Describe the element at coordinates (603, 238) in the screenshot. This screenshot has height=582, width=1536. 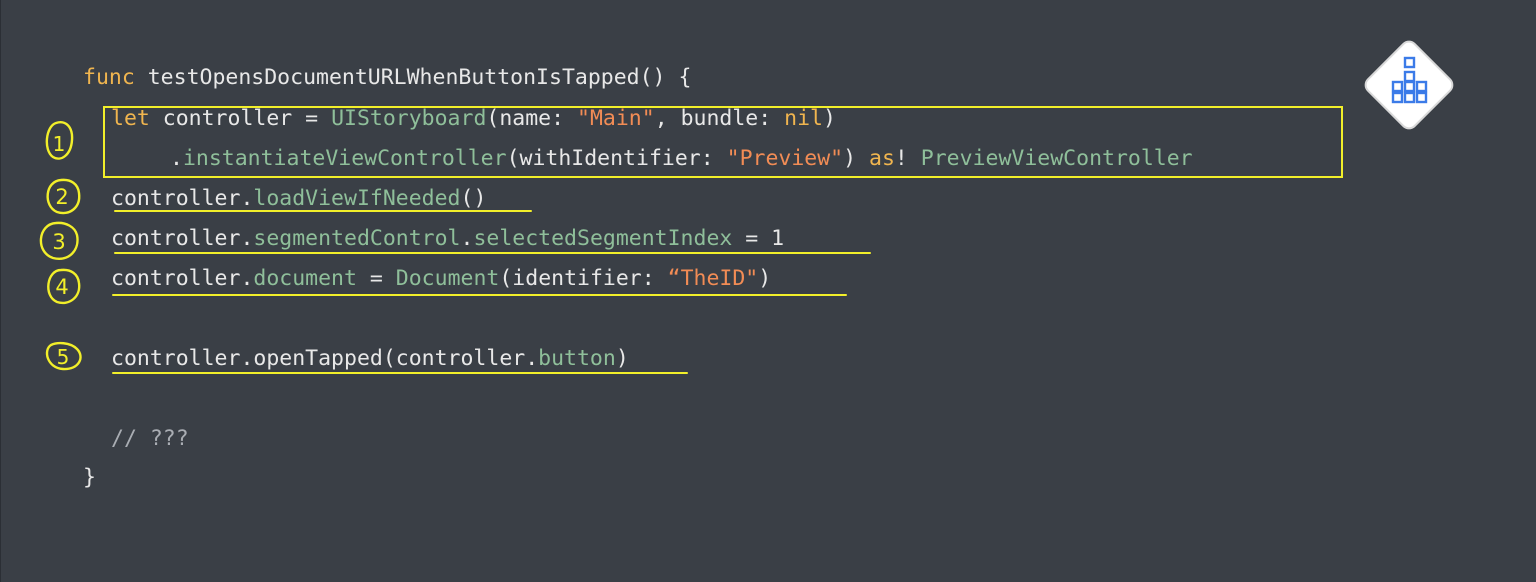
I see `code-token: selectedSegmentIndex` at that location.